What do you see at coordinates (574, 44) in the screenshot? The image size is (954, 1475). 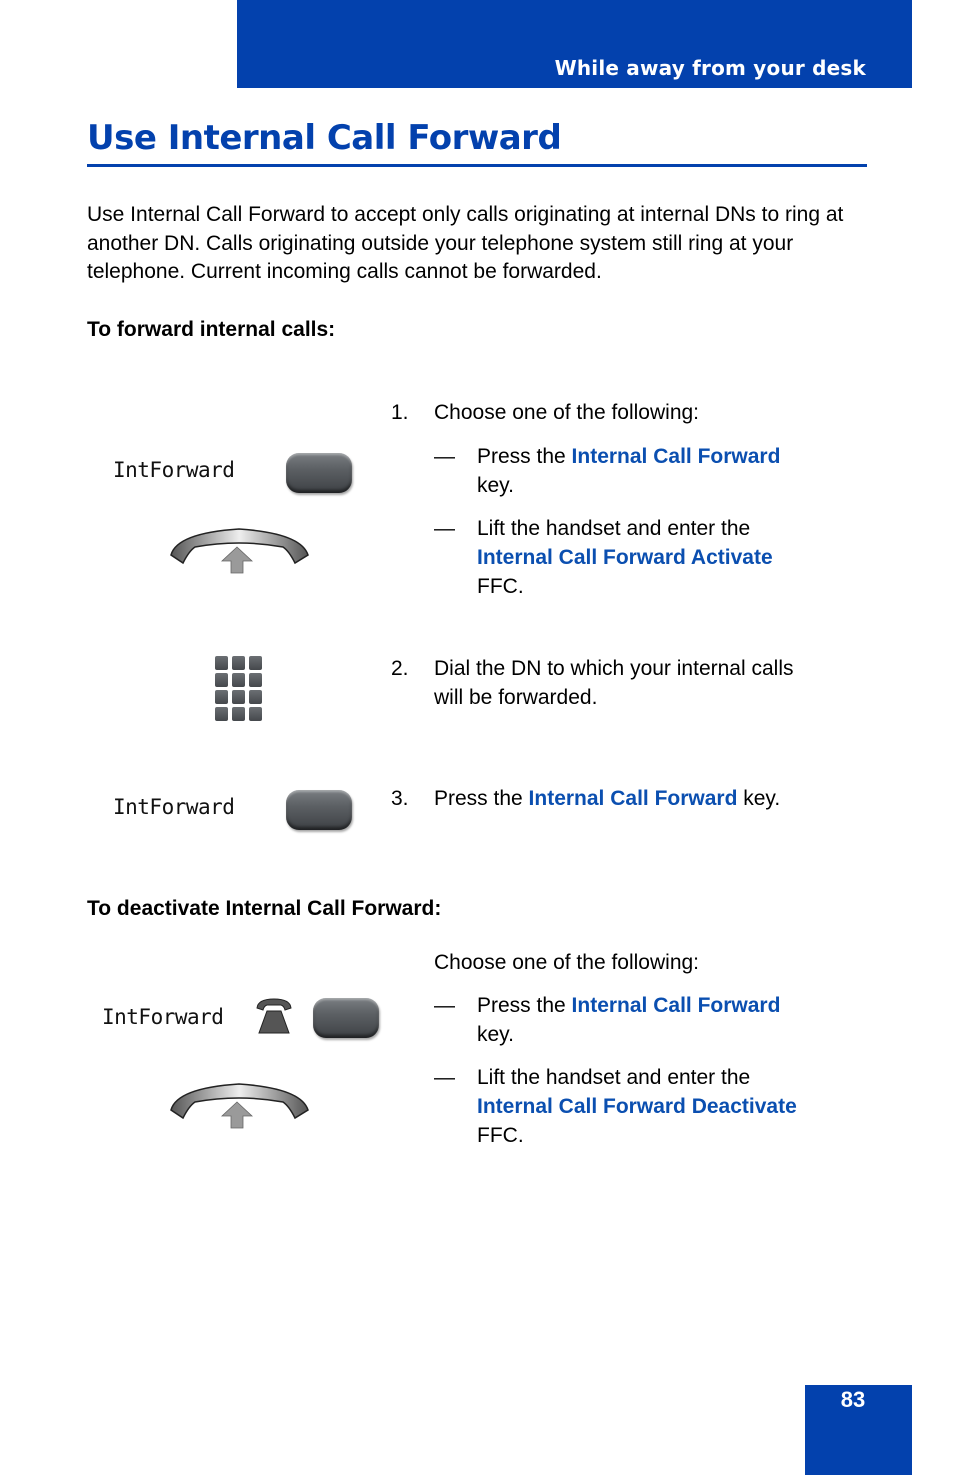 I see `header-bar: While away from your desk` at bounding box center [574, 44].